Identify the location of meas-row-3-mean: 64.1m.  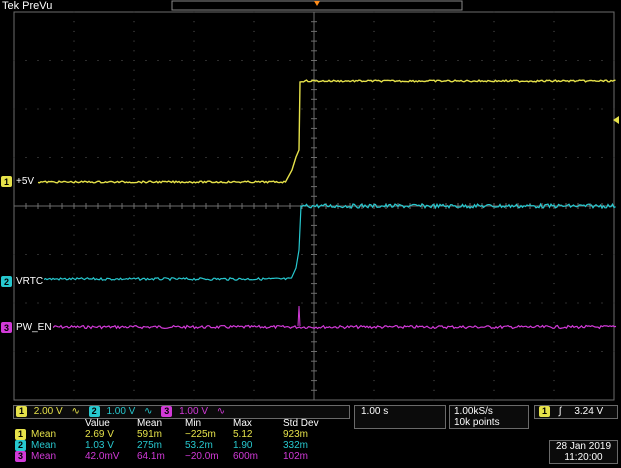
(151, 456).